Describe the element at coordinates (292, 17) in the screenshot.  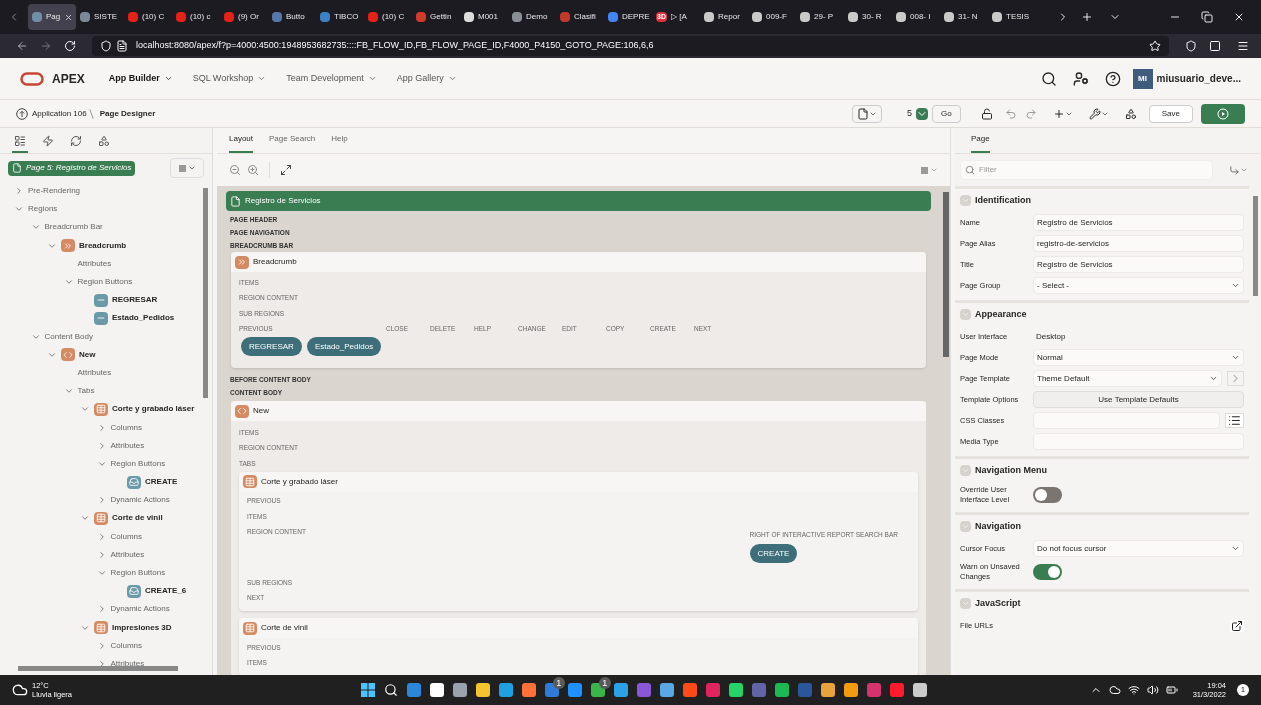
I see `browser-tab: Butto` at that location.